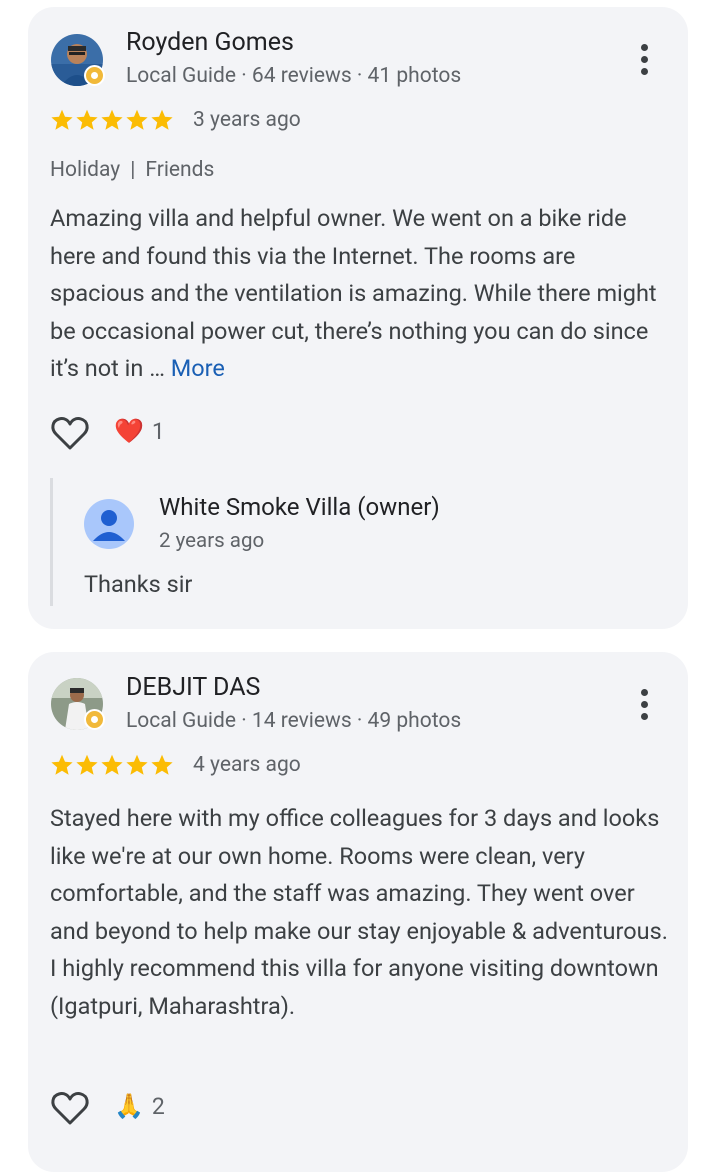 The height and width of the screenshot is (1172, 716). I want to click on reviewer-name: Royden Gomes, so click(210, 42).